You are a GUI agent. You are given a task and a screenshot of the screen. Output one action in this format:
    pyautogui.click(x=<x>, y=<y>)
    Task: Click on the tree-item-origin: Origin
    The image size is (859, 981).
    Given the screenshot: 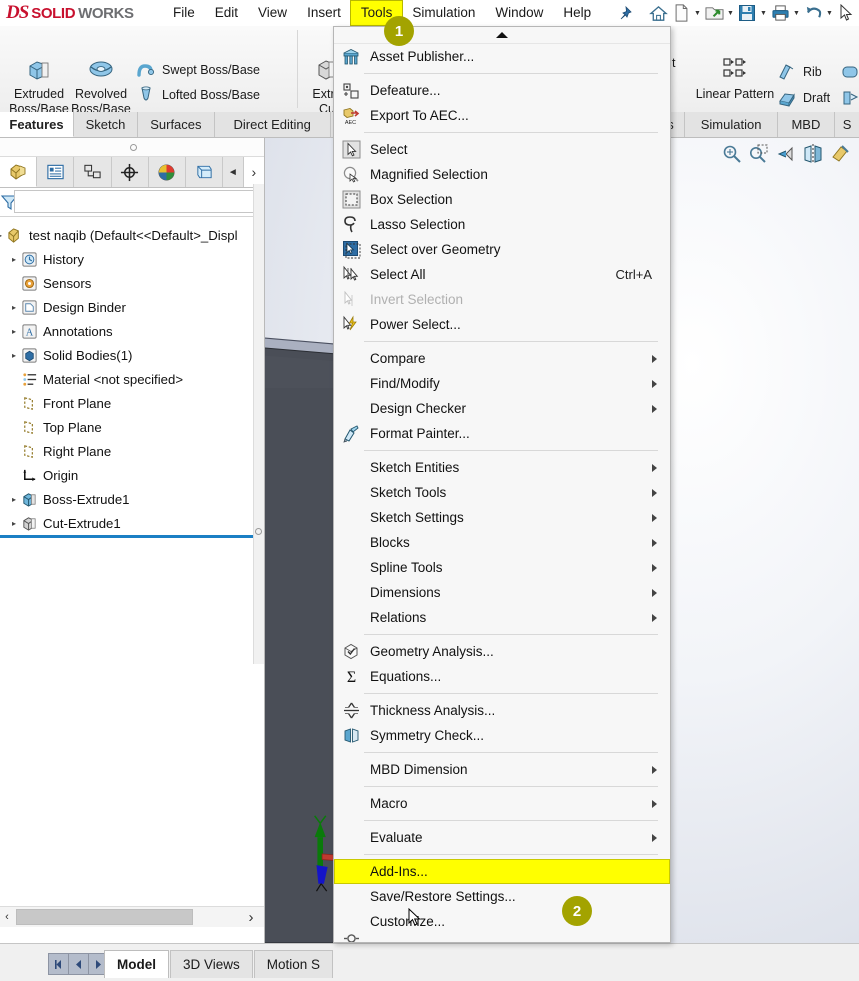 What is the action you would take?
    pyautogui.click(x=132, y=475)
    